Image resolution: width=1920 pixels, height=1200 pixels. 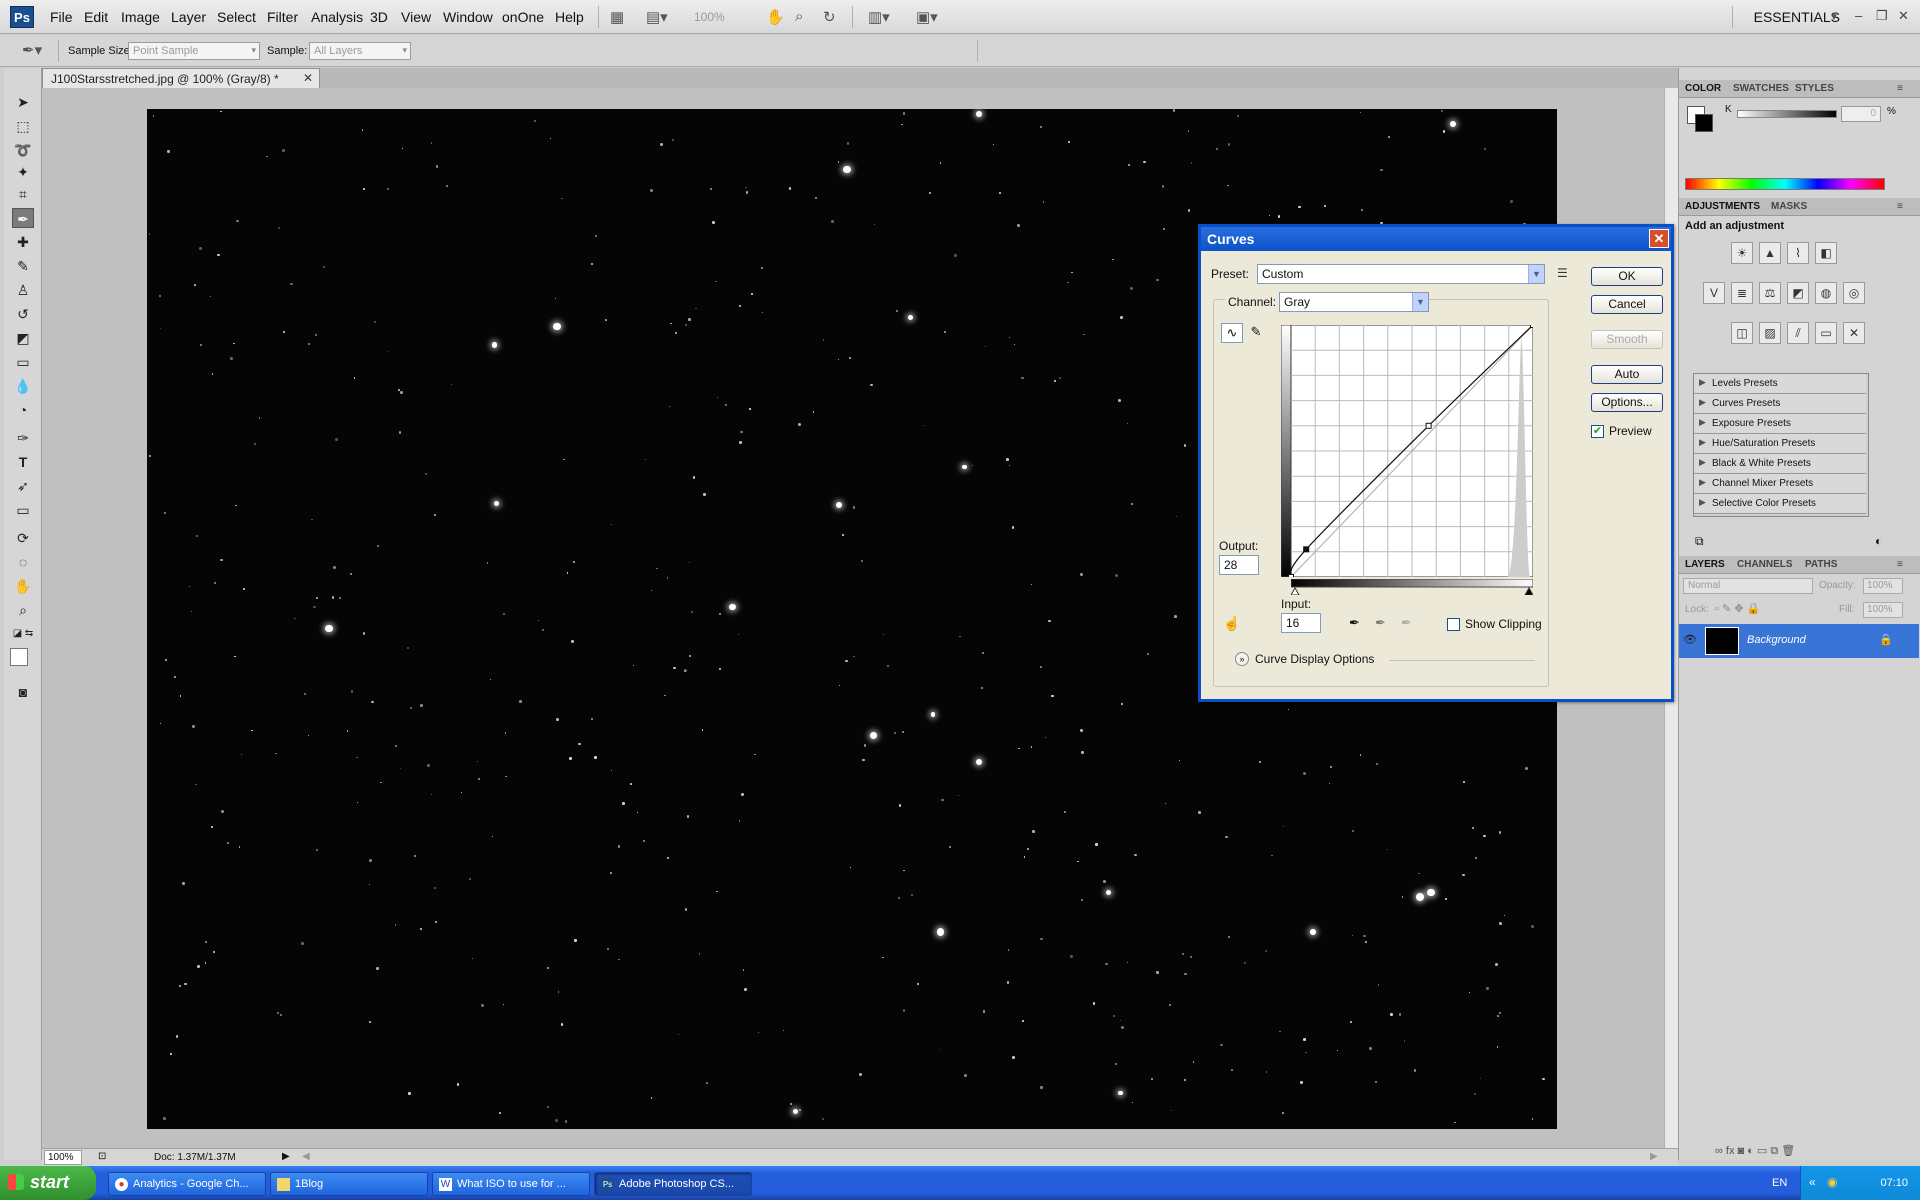 What do you see at coordinates (286, 1156) in the screenshot?
I see `status-menu-arrow-icon: ▶` at bounding box center [286, 1156].